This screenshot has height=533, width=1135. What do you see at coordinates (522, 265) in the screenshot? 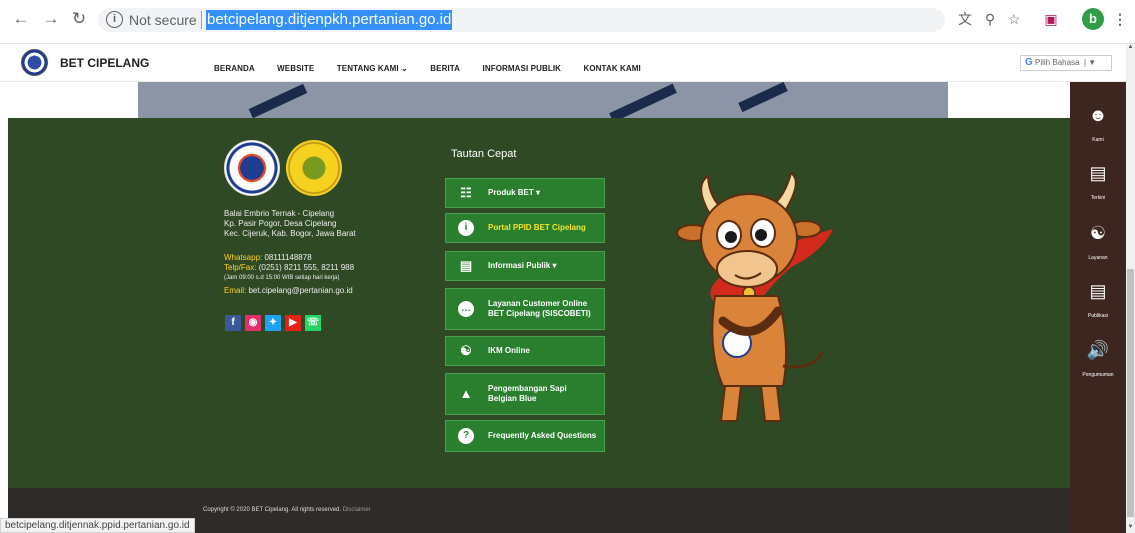
I see `quick-link-label: Informasi Publik ▾` at bounding box center [522, 265].